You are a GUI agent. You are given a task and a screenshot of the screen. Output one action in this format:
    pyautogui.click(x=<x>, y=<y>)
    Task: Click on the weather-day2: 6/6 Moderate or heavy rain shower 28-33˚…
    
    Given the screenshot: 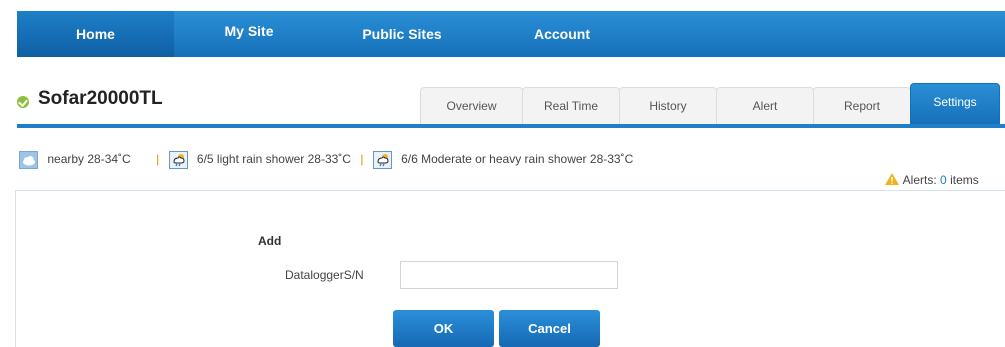 What is the action you would take?
    pyautogui.click(x=517, y=159)
    